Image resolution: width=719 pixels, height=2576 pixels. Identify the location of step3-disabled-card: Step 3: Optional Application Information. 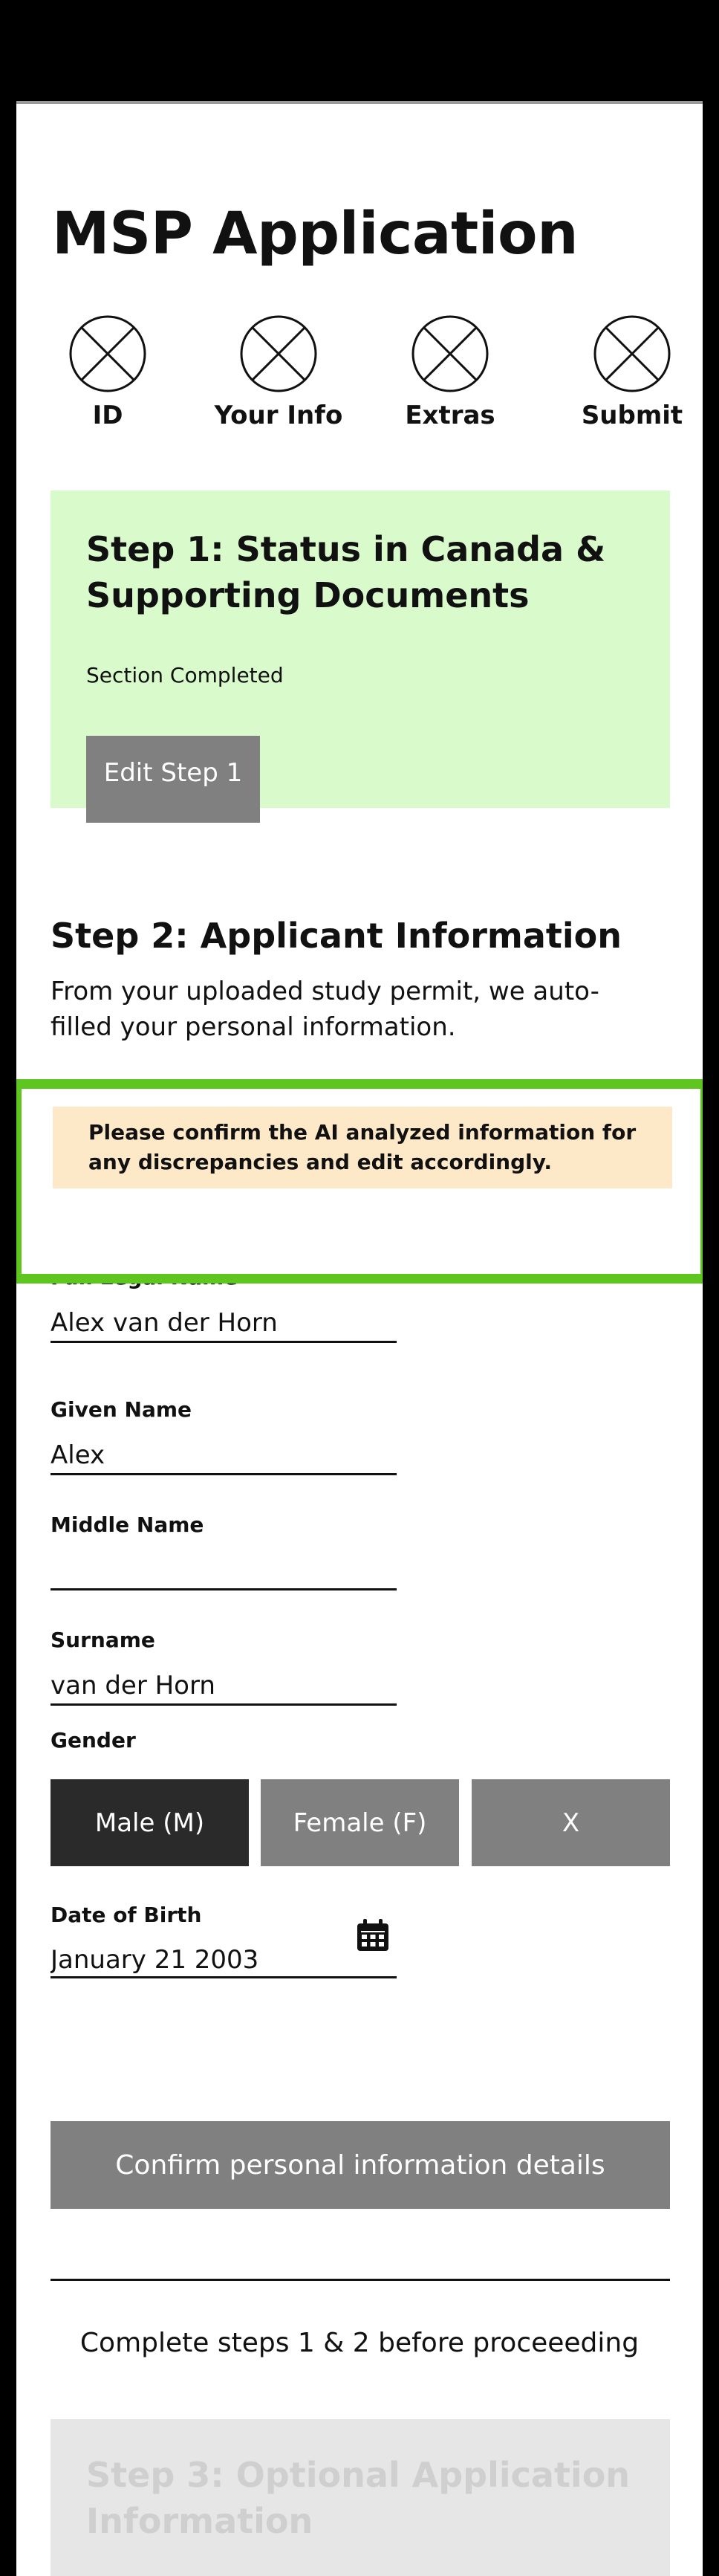
(360, 2497).